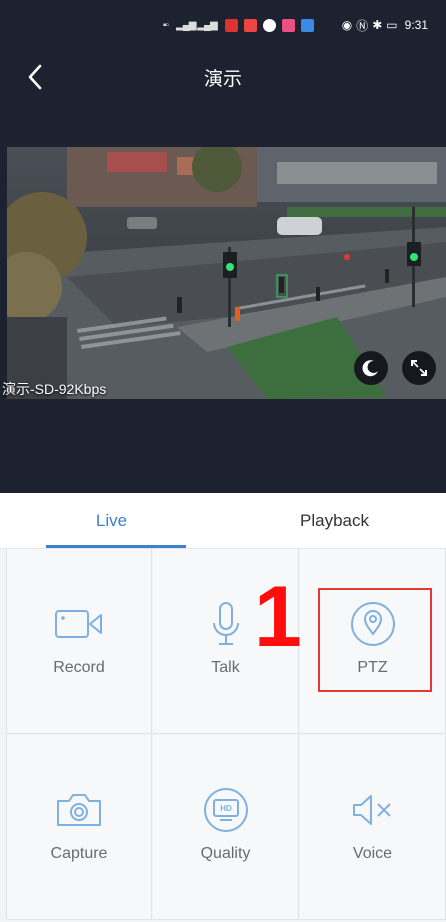  Describe the element at coordinates (223, 25) in the screenshot. I see `status-bar: ▪▫ ▂▄▆ ▂▄▆ ◉ Ⓝ ✱ ▭ 9:31` at that location.